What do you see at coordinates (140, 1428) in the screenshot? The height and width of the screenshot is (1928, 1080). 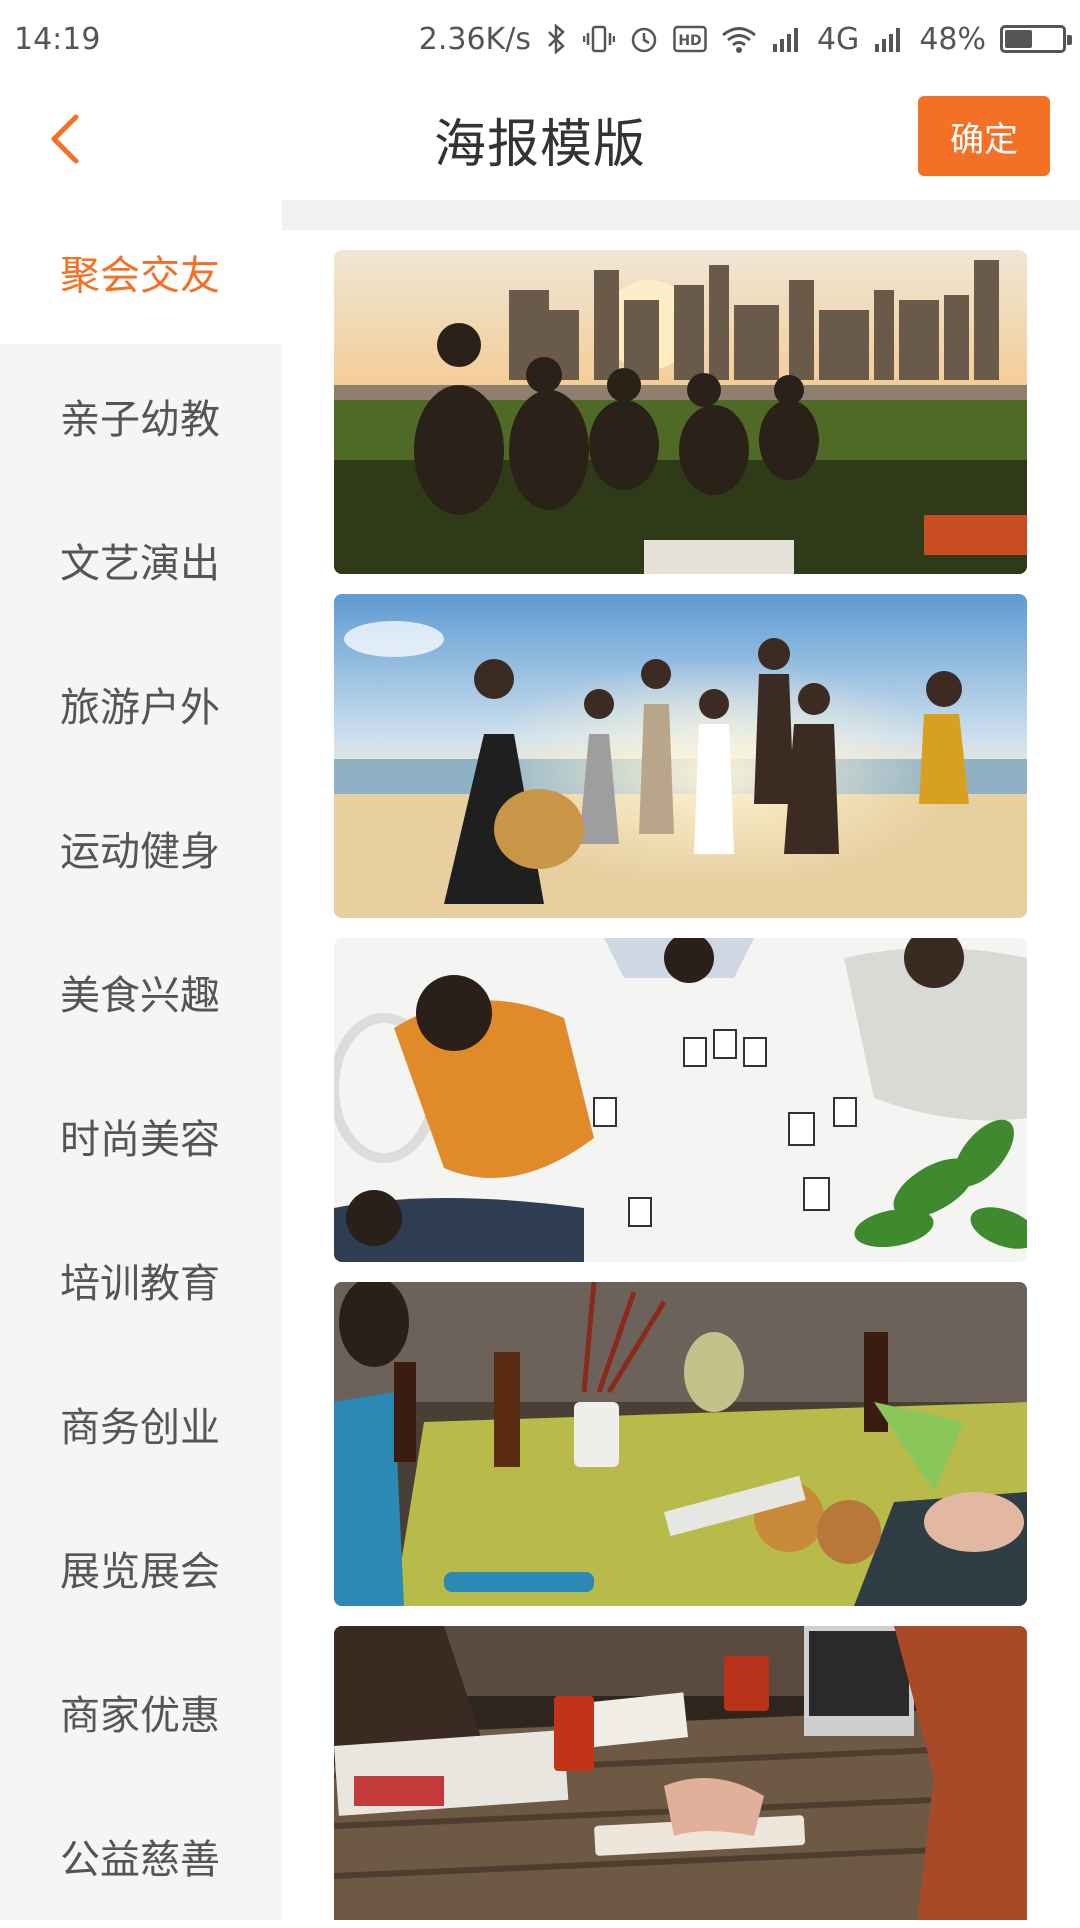 I see `sidebar-item-label: 商务创业` at bounding box center [140, 1428].